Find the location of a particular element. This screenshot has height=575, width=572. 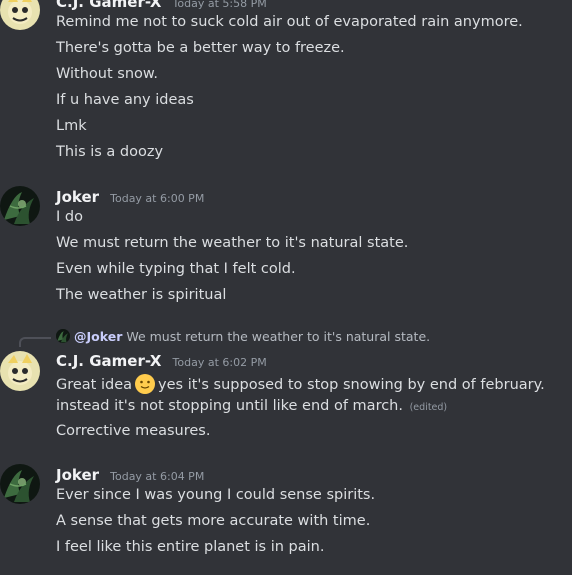

message-line: Without snow. is located at coordinates (107, 74).